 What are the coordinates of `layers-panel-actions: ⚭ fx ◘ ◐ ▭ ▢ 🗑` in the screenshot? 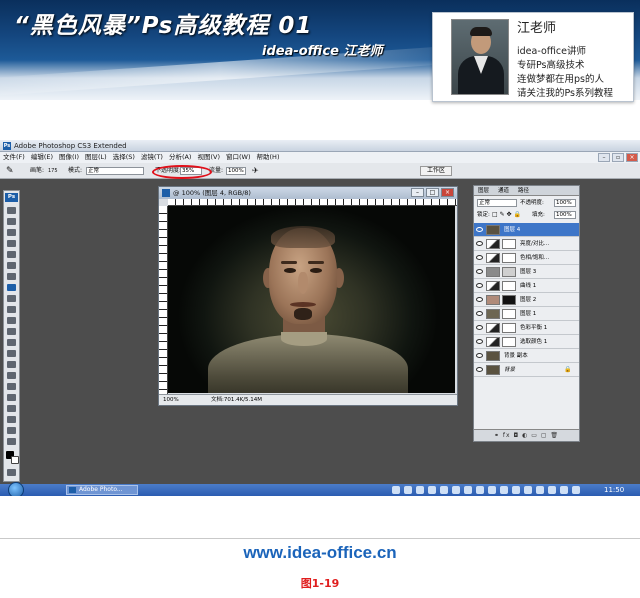 It's located at (526, 435).